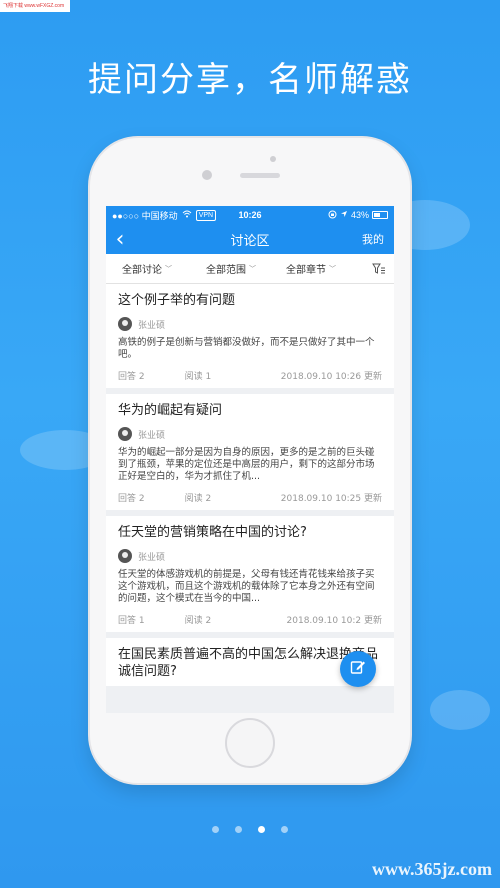 This screenshot has height=888, width=500. I want to click on answer-count: 回答 1, so click(131, 621).